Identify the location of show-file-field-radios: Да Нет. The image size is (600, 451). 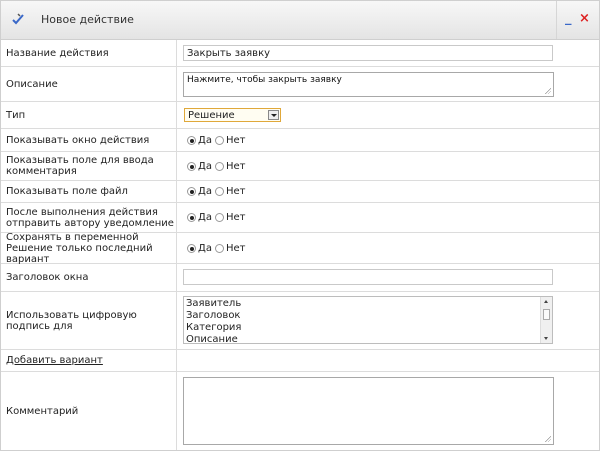
(217, 191).